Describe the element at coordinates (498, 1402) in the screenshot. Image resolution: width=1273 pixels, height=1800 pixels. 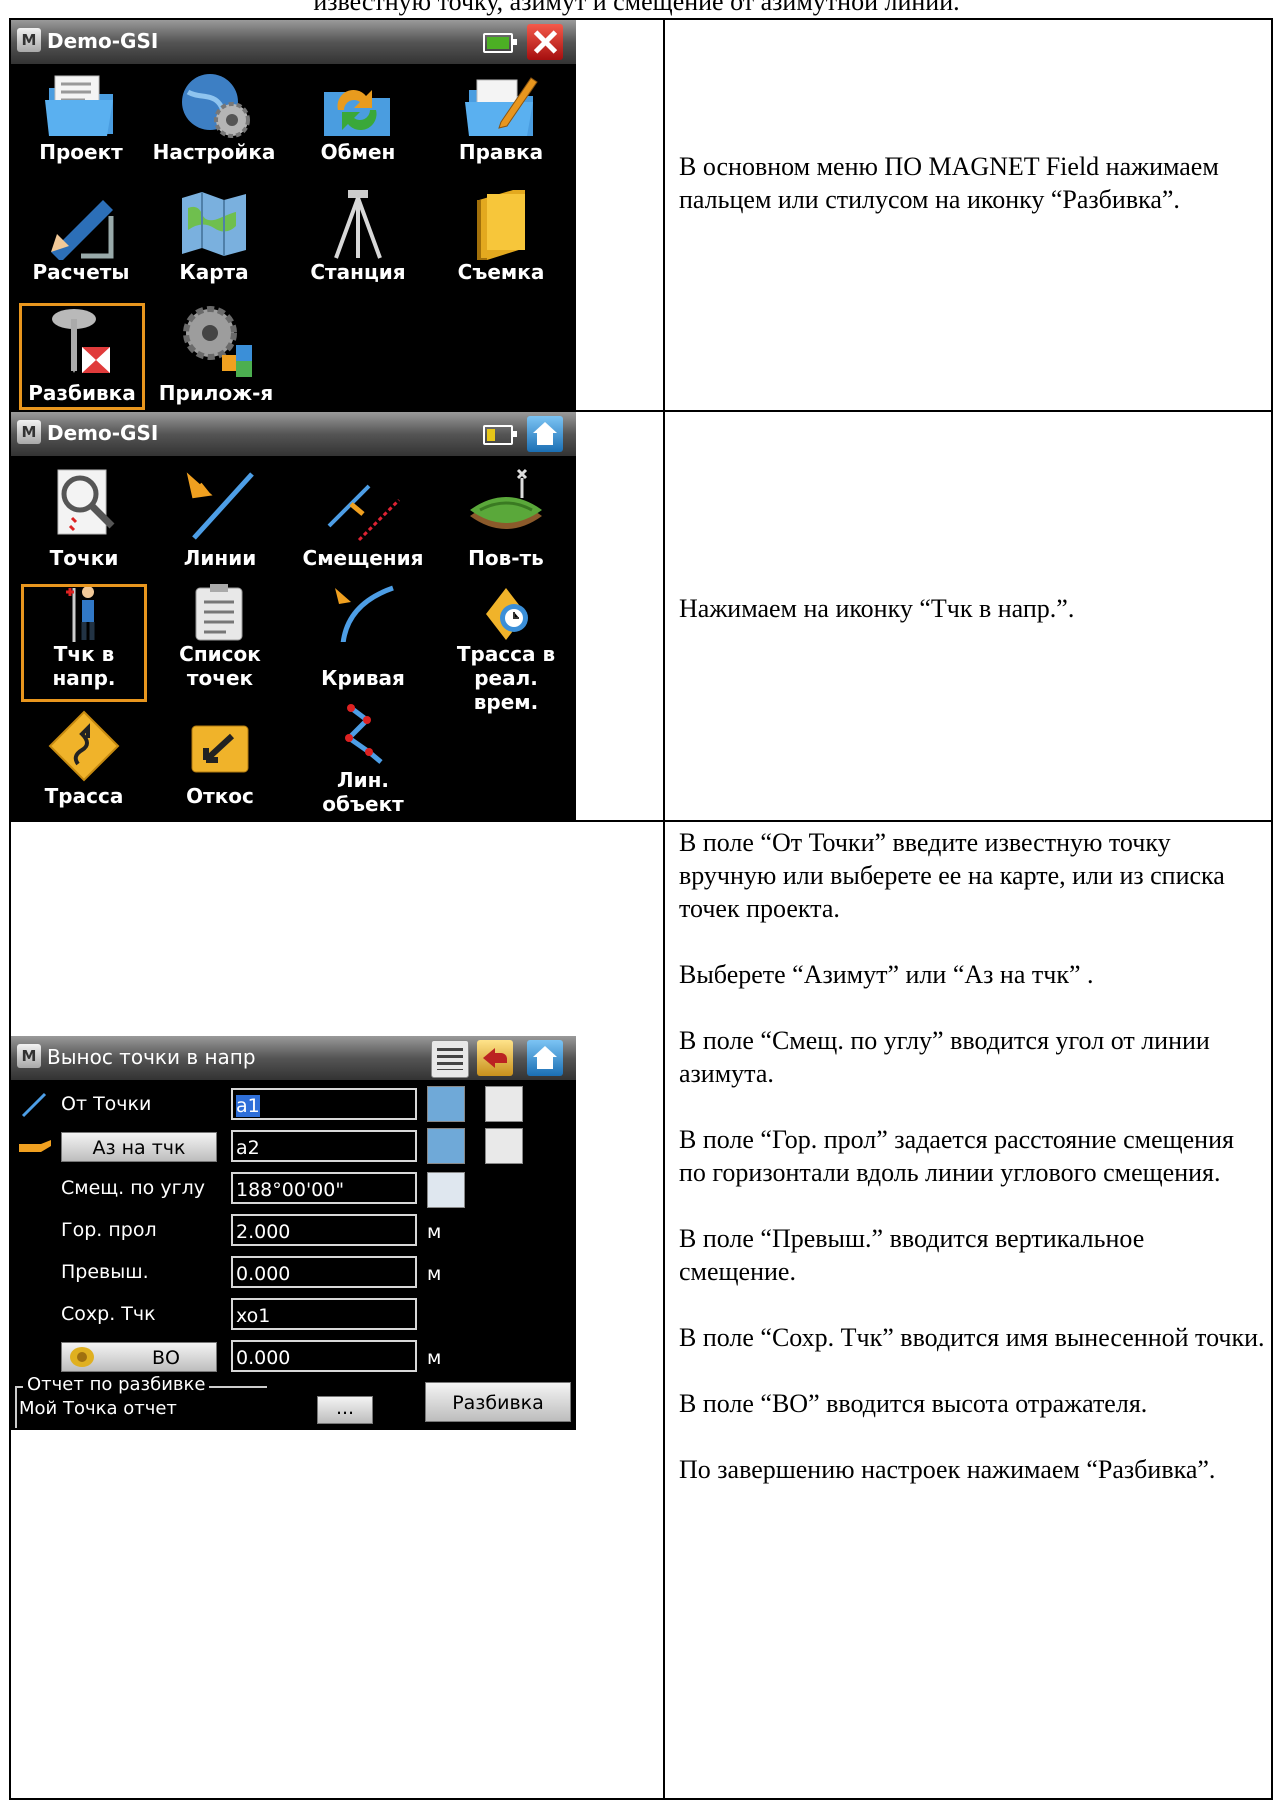
I see `stakeout-button: Разбивка` at that location.